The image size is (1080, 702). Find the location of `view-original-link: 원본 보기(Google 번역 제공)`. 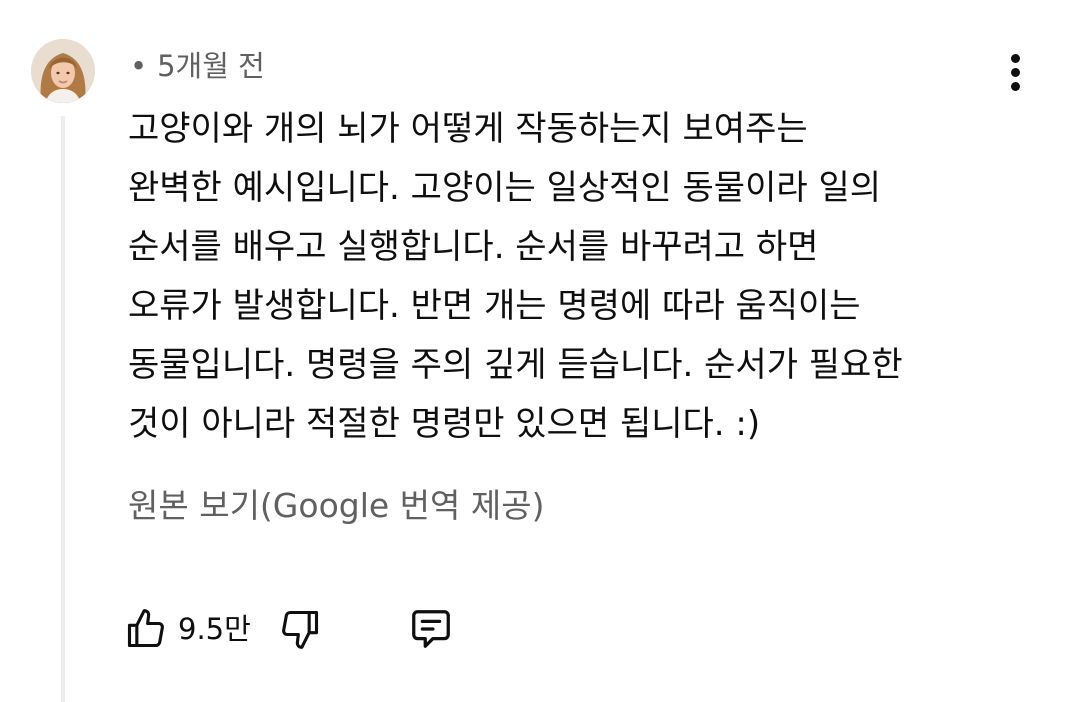

view-original-link: 원본 보기(Google 번역 제공) is located at coordinates (336, 506).